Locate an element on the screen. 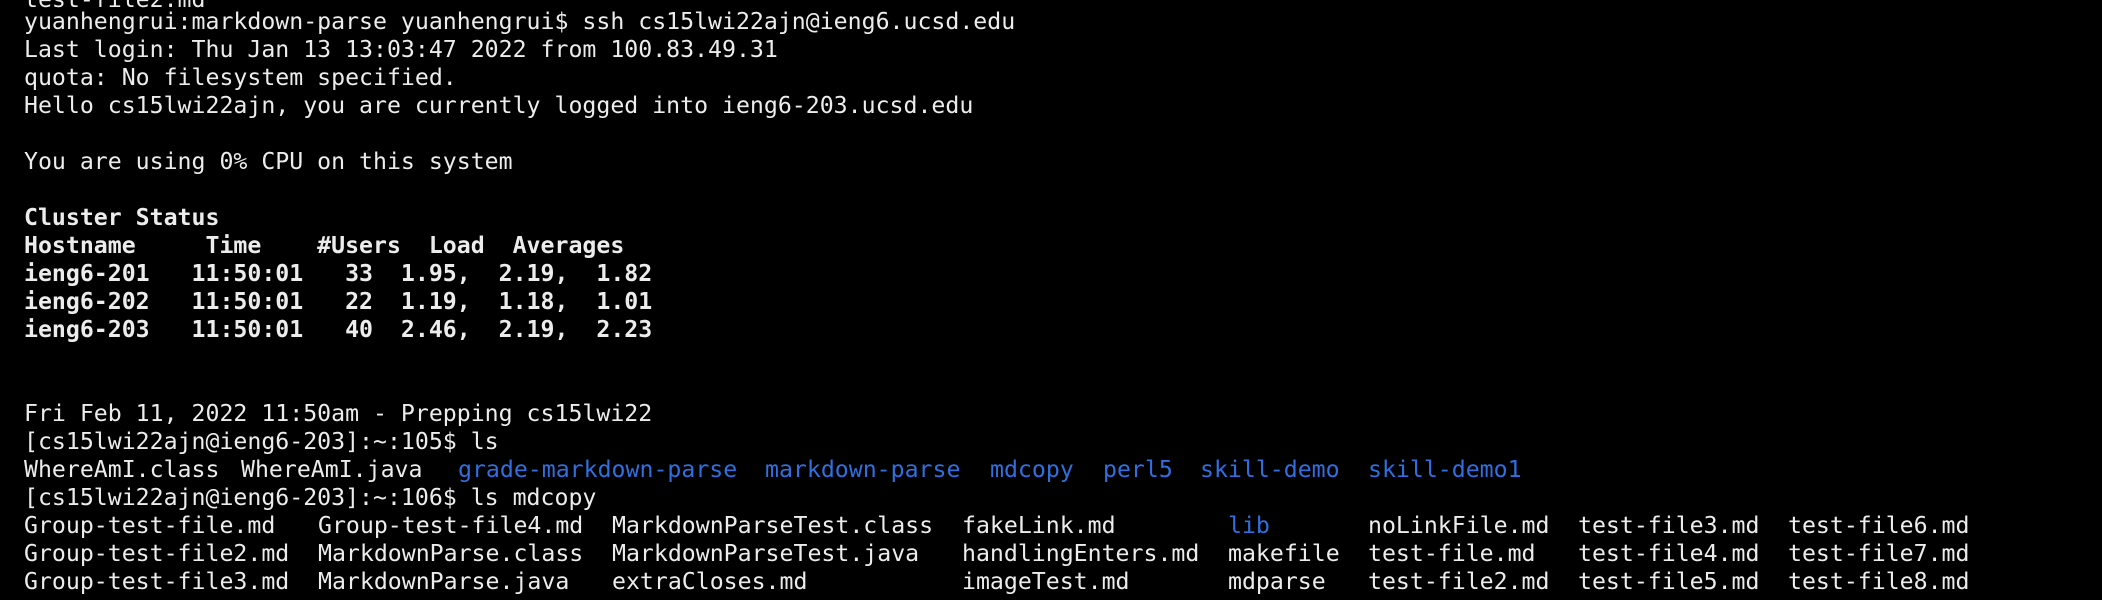  directory-entry: perl5 is located at coordinates (1138, 469).